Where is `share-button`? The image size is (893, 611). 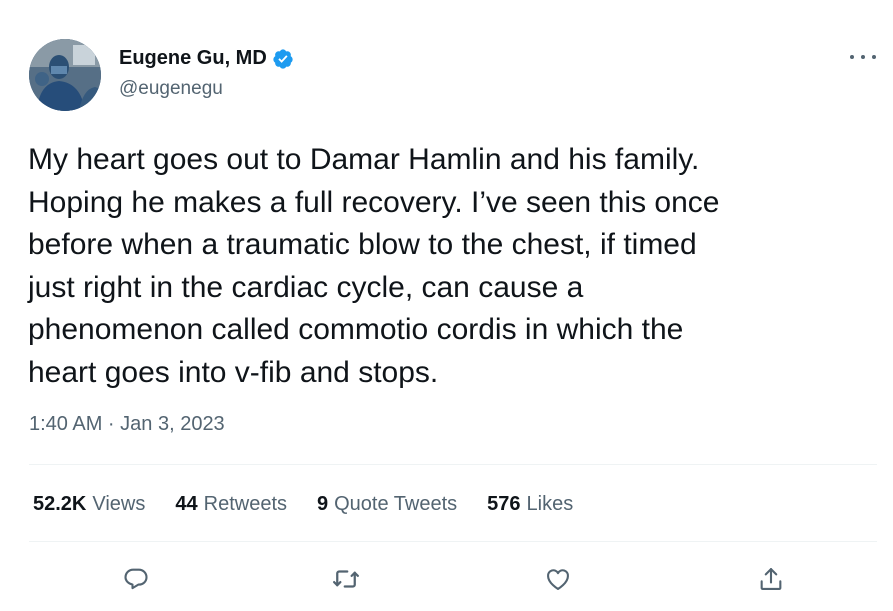 share-button is located at coordinates (771, 579).